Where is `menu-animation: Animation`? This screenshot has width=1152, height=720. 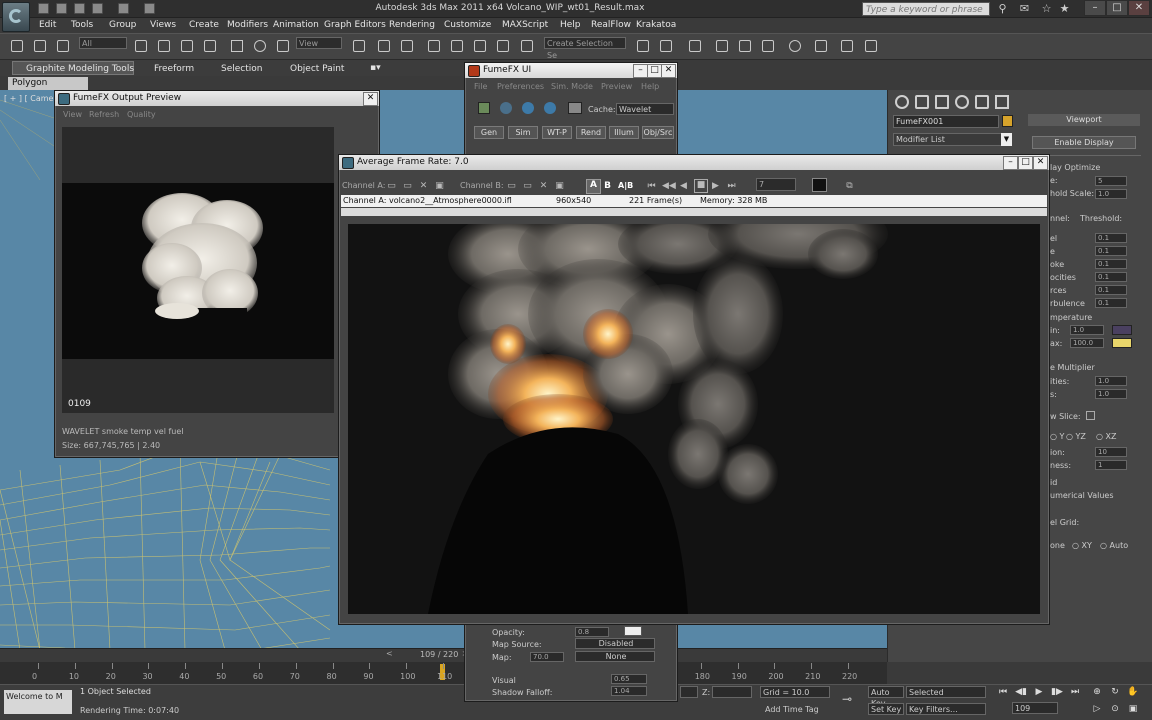
menu-animation: Animation is located at coordinates (296, 25).